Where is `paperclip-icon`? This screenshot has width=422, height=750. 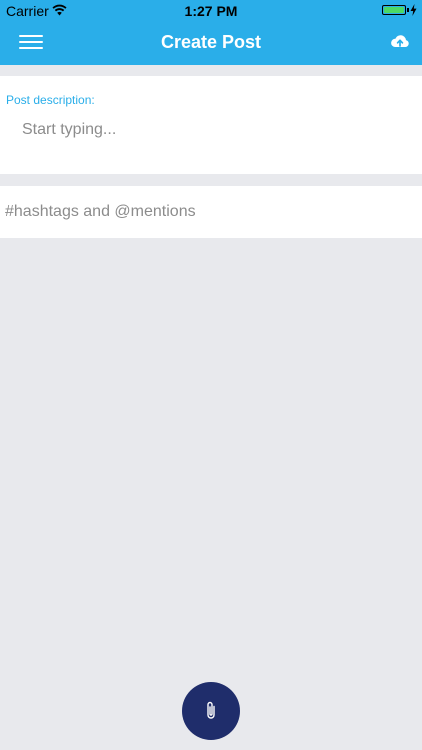 paperclip-icon is located at coordinates (211, 710).